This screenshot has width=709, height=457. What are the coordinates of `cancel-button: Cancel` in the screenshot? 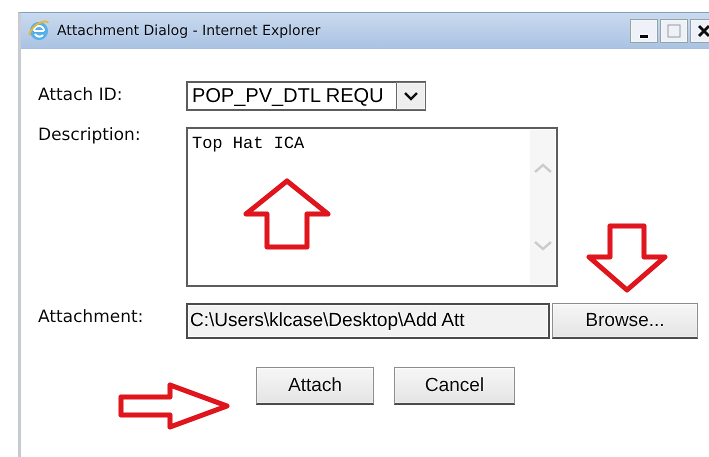 It's located at (454, 386).